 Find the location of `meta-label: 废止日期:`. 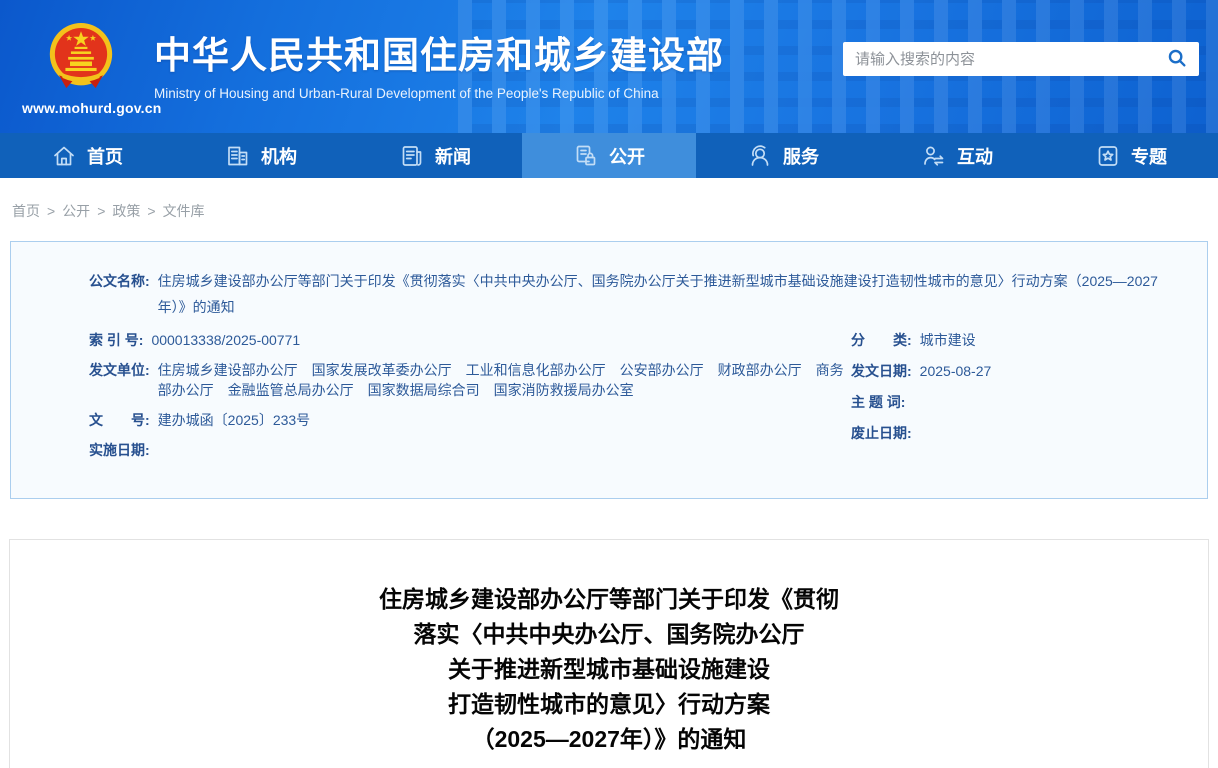

meta-label: 废止日期: is located at coordinates (881, 433).